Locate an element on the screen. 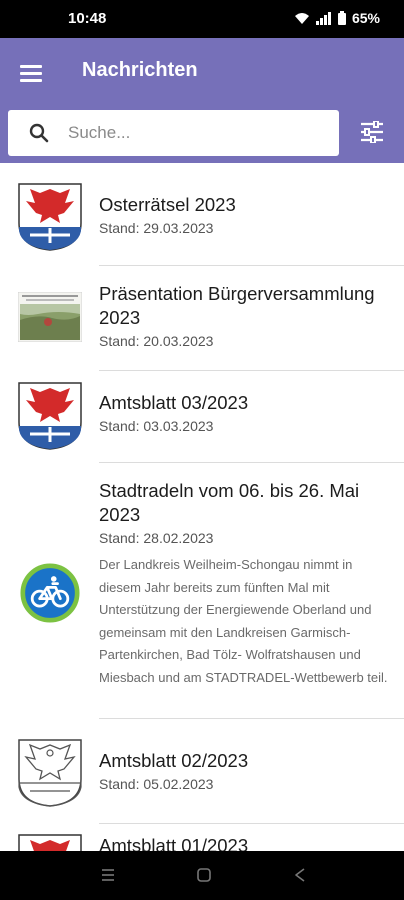  news-title: Amtsblatt 03/2023 is located at coordinates (174, 402).